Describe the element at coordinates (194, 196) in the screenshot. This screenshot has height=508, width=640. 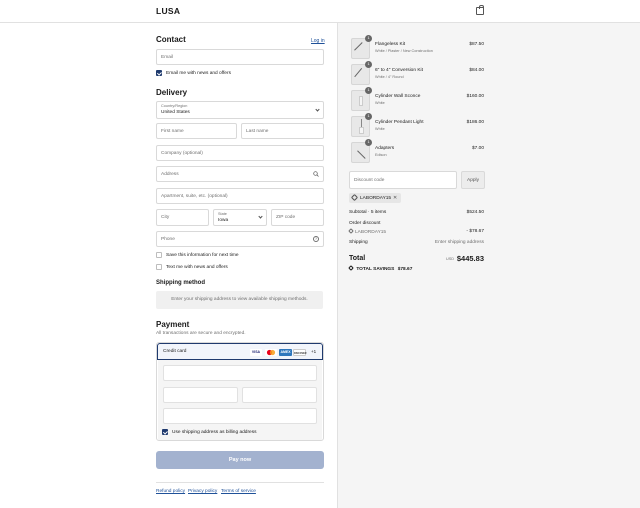
I see `apartment-placeholder: Apartment, suite, etc. (optional)` at that location.